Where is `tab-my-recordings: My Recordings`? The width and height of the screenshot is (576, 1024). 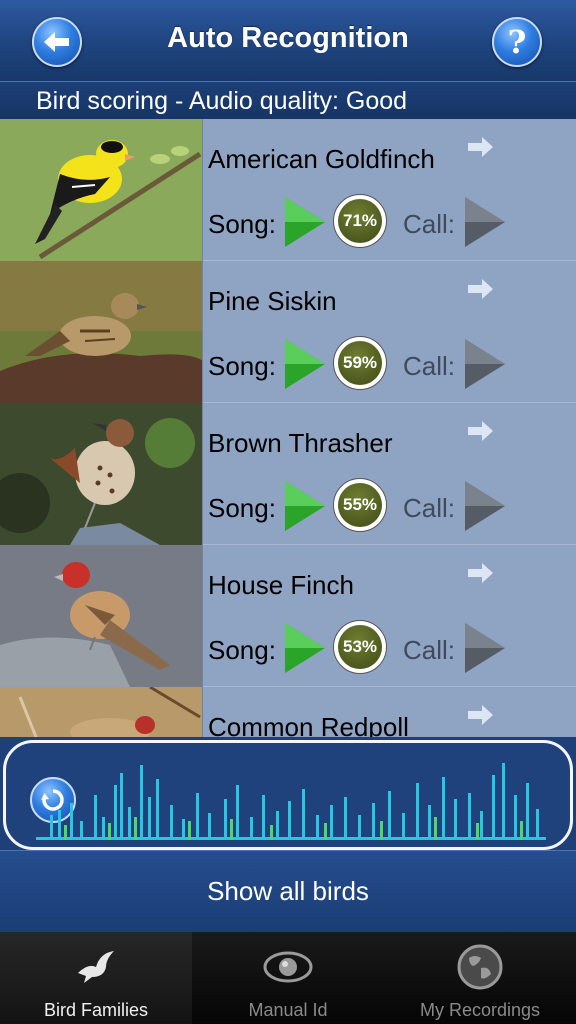
tab-my-recordings: My Recordings is located at coordinates (480, 978).